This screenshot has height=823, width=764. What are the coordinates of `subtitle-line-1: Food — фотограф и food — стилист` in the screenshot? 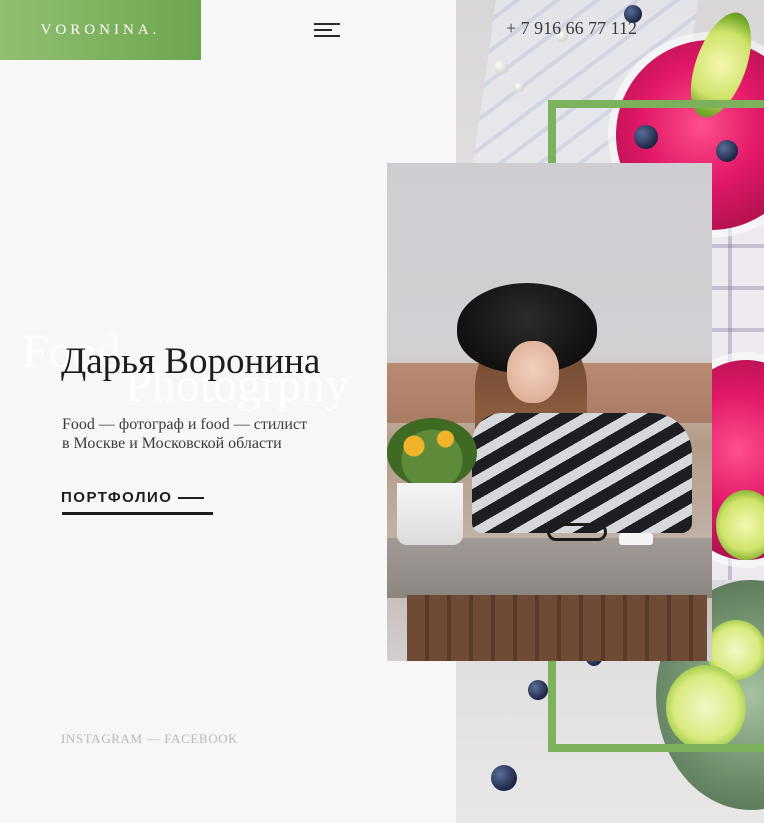 It's located at (185, 424).